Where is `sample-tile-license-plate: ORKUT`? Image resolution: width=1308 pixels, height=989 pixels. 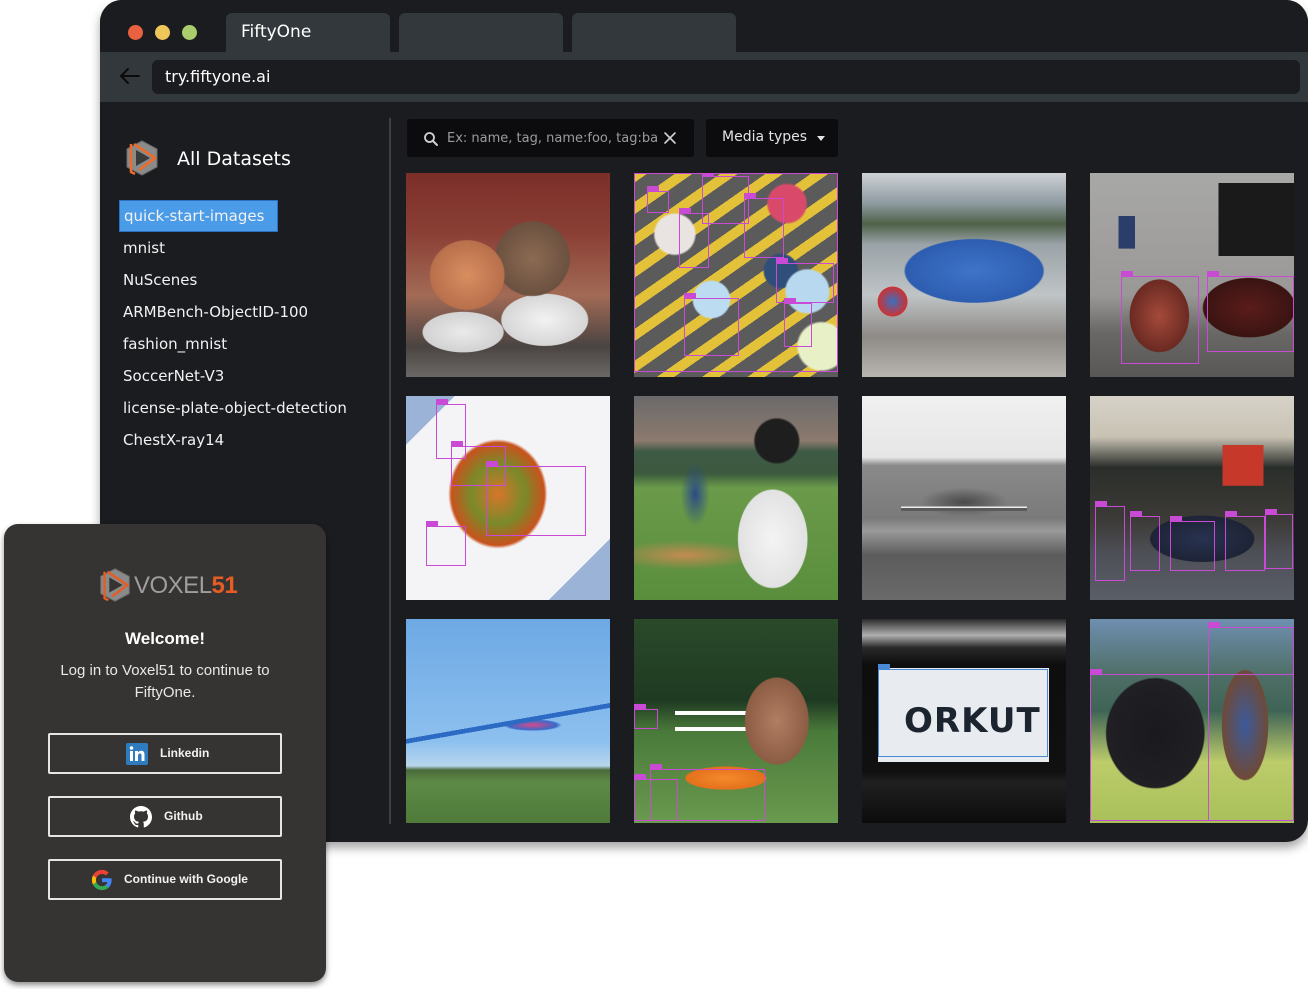 sample-tile-license-plate: ORKUT is located at coordinates (964, 721).